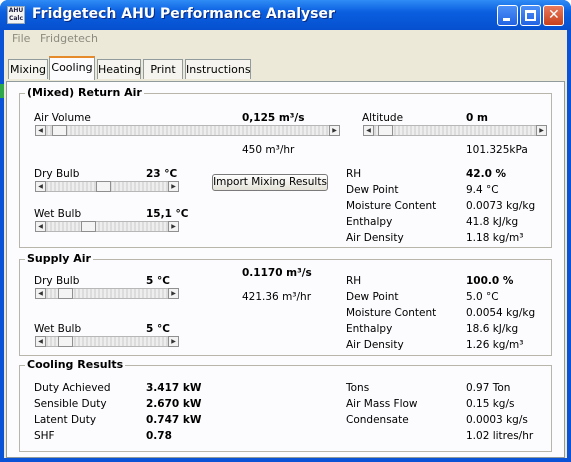 The width and height of the screenshot is (571, 462). I want to click on supply-dew-point-label: Dew Point, so click(372, 297).